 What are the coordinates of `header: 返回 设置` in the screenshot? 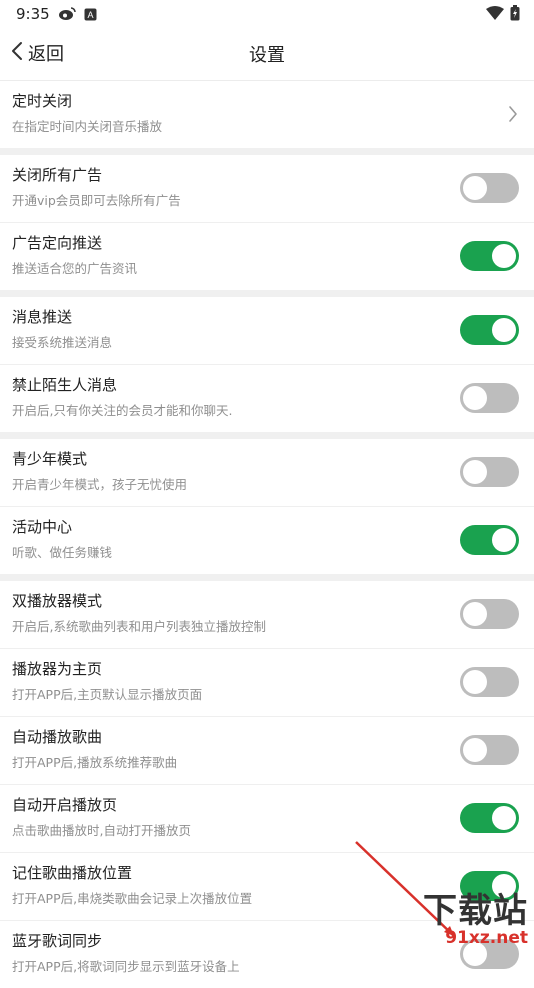 It's located at (267, 54).